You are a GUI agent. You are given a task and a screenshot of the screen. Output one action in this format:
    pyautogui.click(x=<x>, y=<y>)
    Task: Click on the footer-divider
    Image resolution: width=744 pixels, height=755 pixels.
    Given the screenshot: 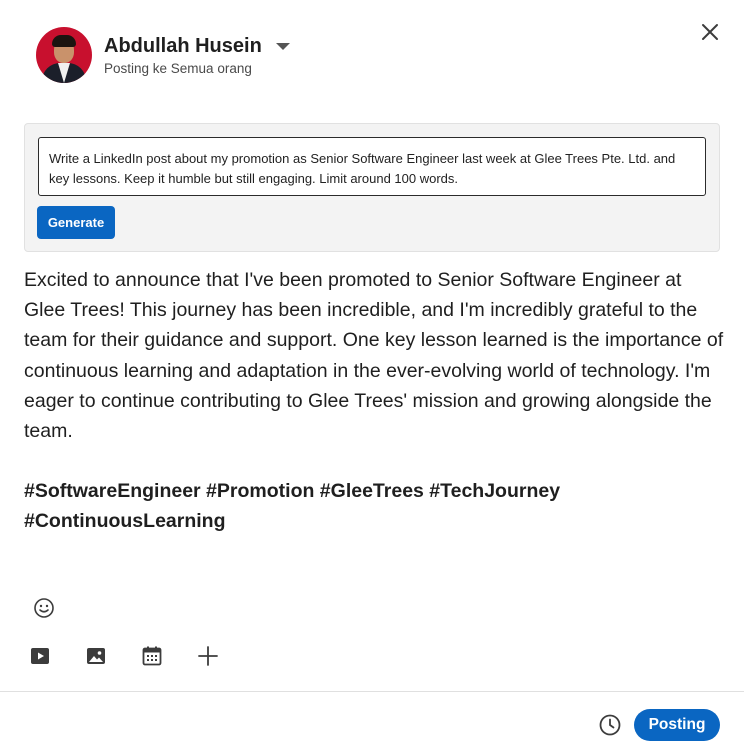 What is the action you would take?
    pyautogui.click(x=372, y=691)
    